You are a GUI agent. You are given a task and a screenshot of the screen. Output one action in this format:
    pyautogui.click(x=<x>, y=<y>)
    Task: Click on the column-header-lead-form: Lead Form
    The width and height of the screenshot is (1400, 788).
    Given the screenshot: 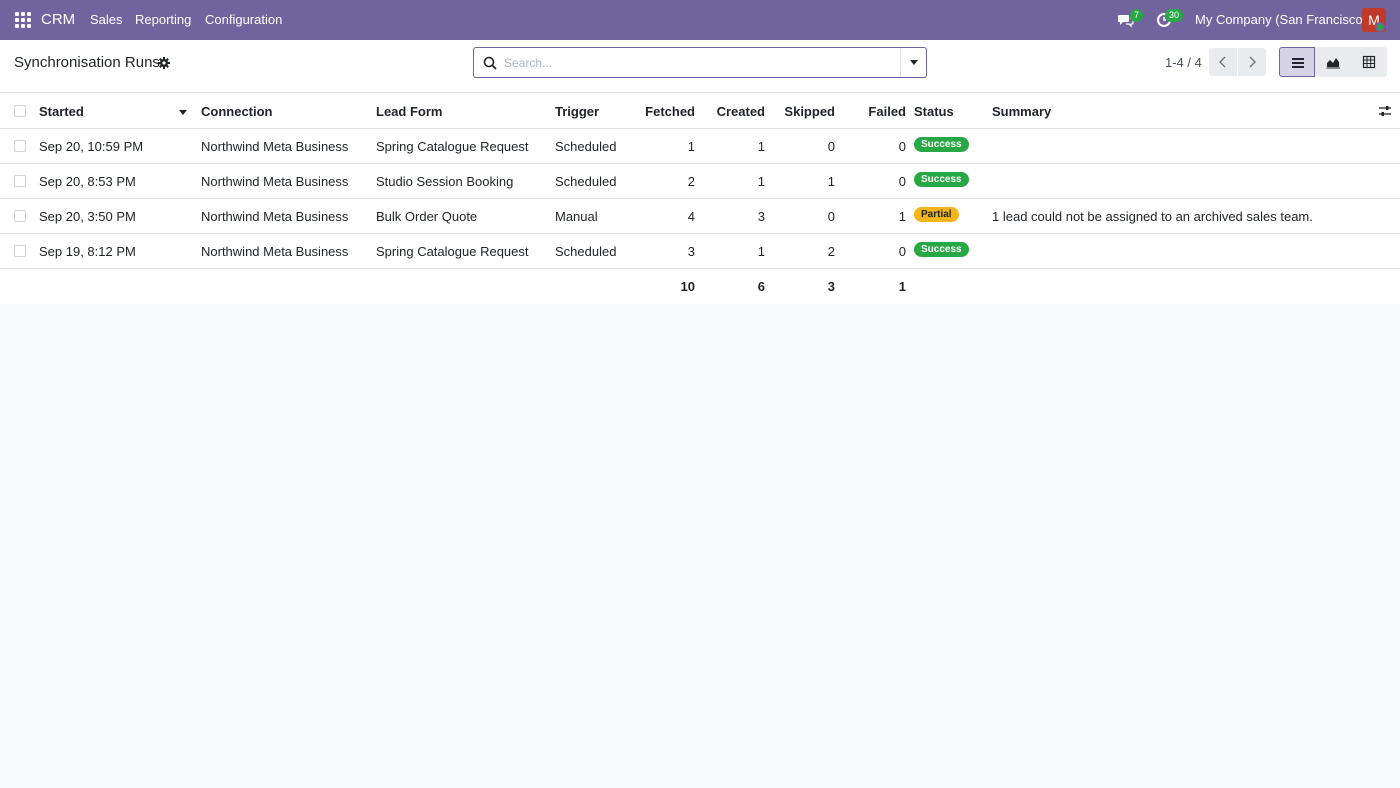 What is the action you would take?
    pyautogui.click(x=409, y=111)
    